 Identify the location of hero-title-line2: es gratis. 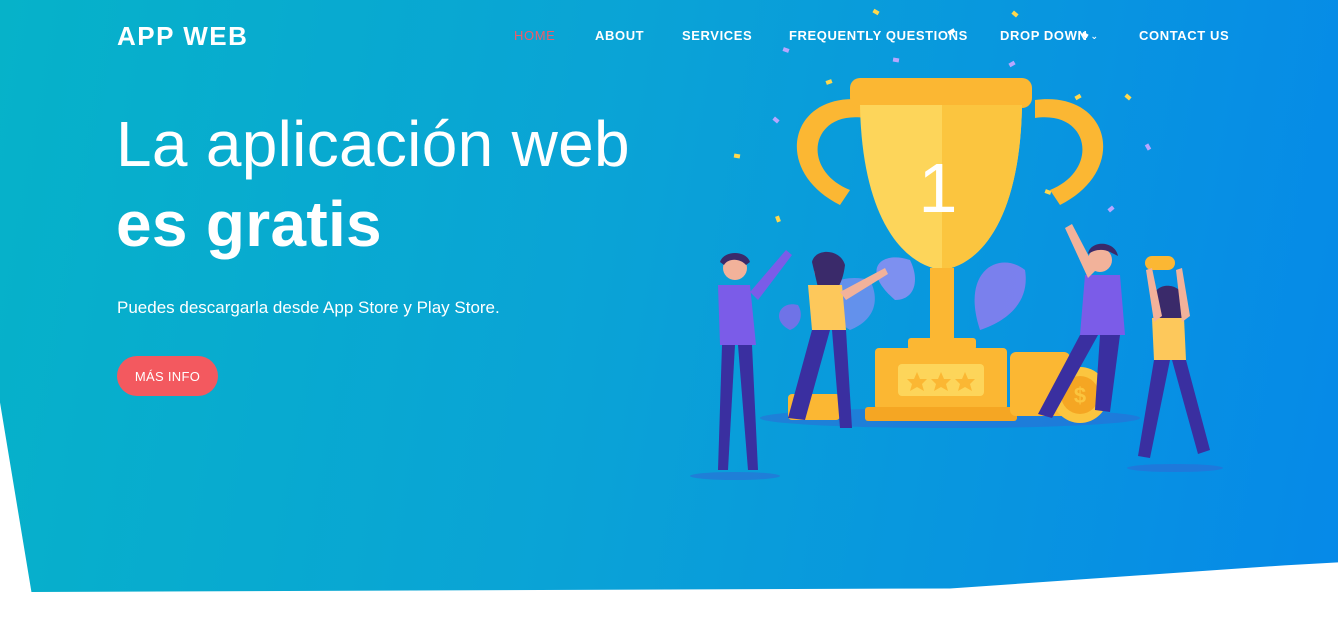
(249, 224).